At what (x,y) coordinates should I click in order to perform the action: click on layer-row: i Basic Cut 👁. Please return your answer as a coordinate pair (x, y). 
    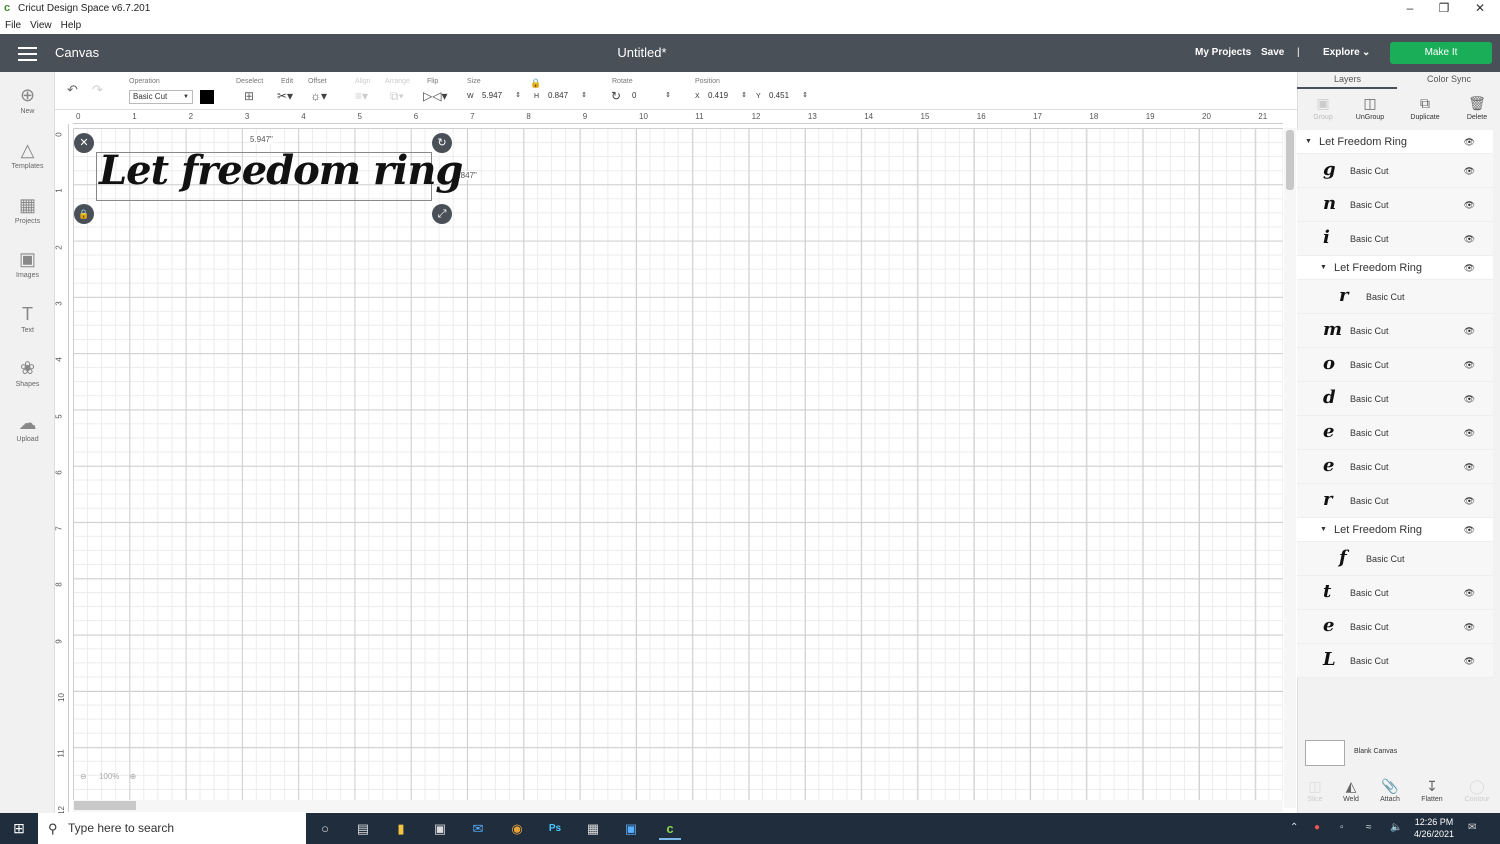
    Looking at the image, I should click on (1395, 239).